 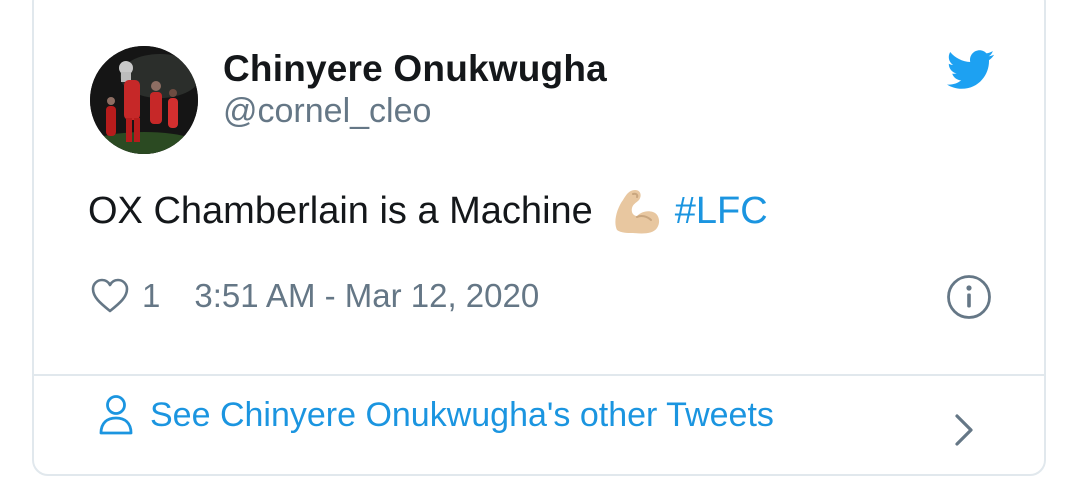 What do you see at coordinates (366, 296) in the screenshot?
I see `tweet-timestamp: 3:51 AM - Mar 12, 2020` at bounding box center [366, 296].